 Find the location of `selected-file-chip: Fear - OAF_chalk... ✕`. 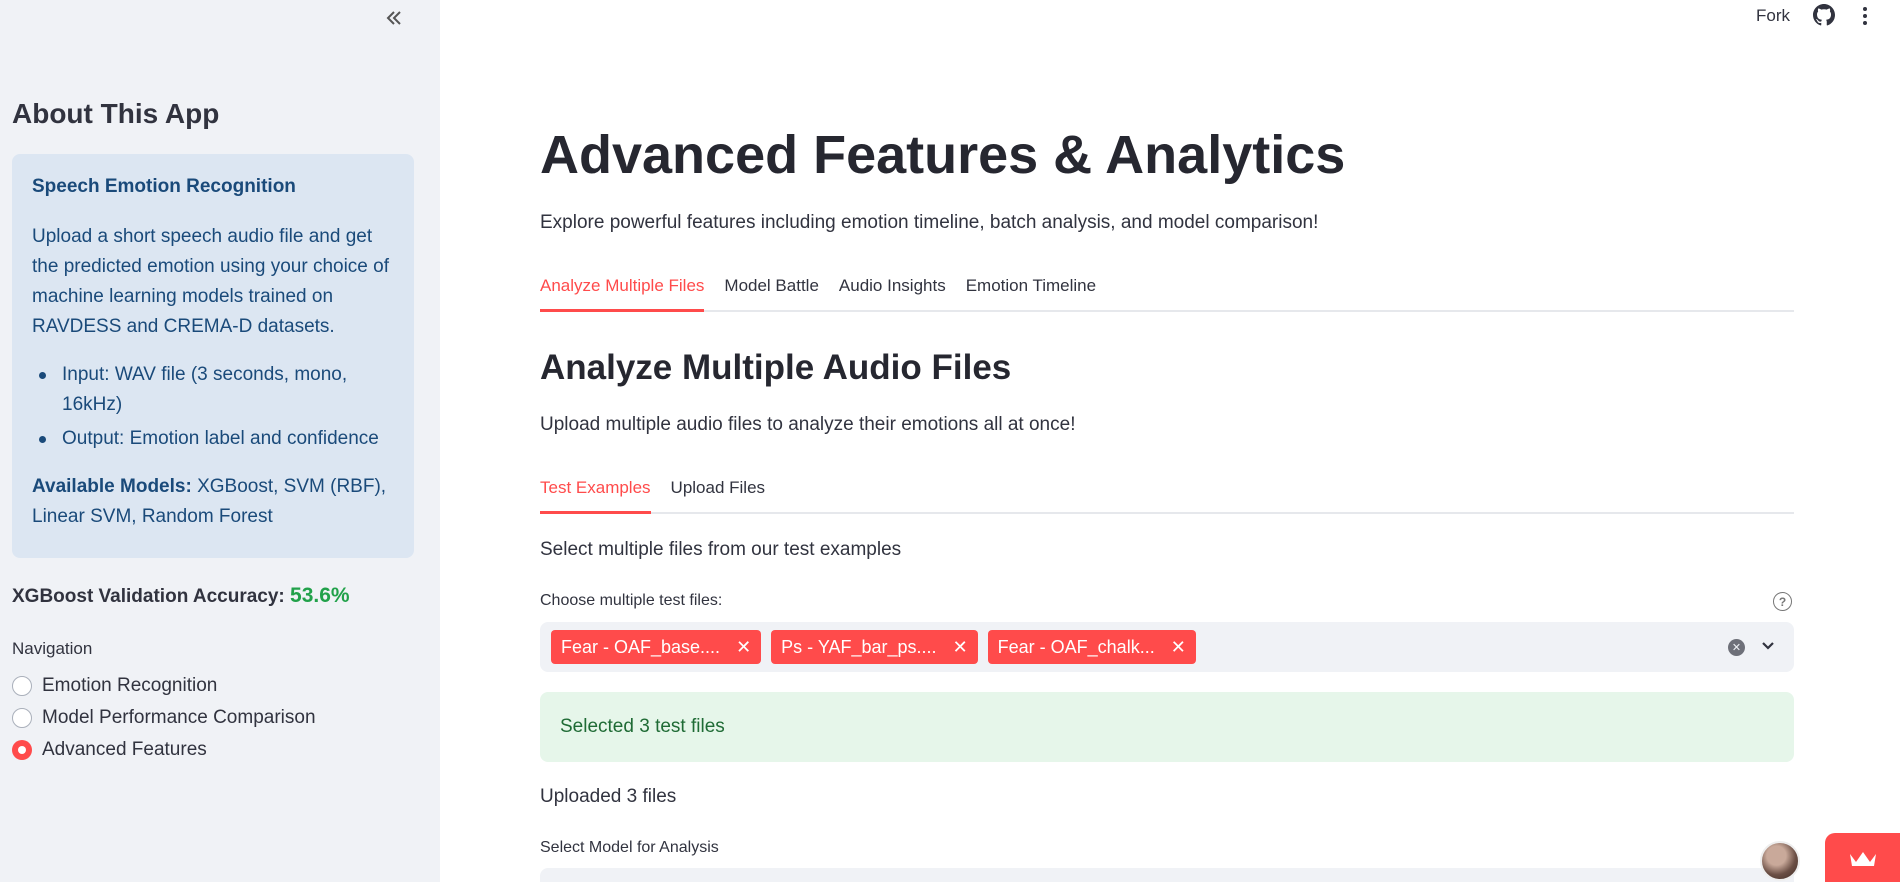

selected-file-chip: Fear - OAF_chalk... ✕ is located at coordinates (1091, 647).